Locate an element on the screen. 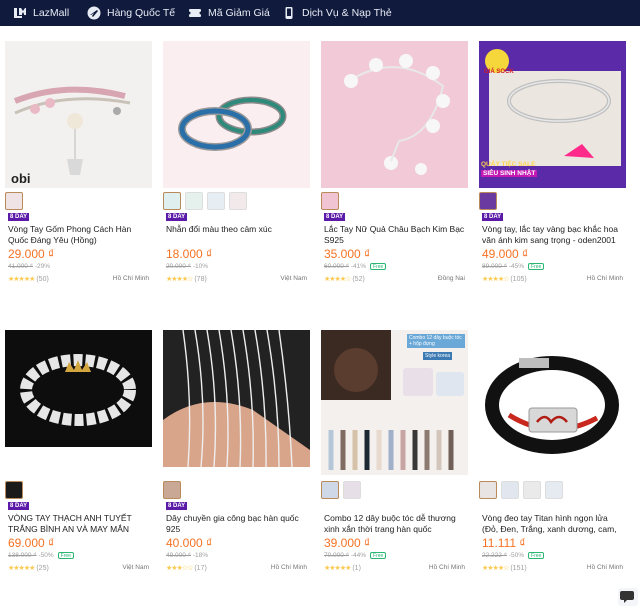 This screenshot has width=640, height=608. price-row: 89.000 ₫ -45% Free is located at coordinates (513, 267).